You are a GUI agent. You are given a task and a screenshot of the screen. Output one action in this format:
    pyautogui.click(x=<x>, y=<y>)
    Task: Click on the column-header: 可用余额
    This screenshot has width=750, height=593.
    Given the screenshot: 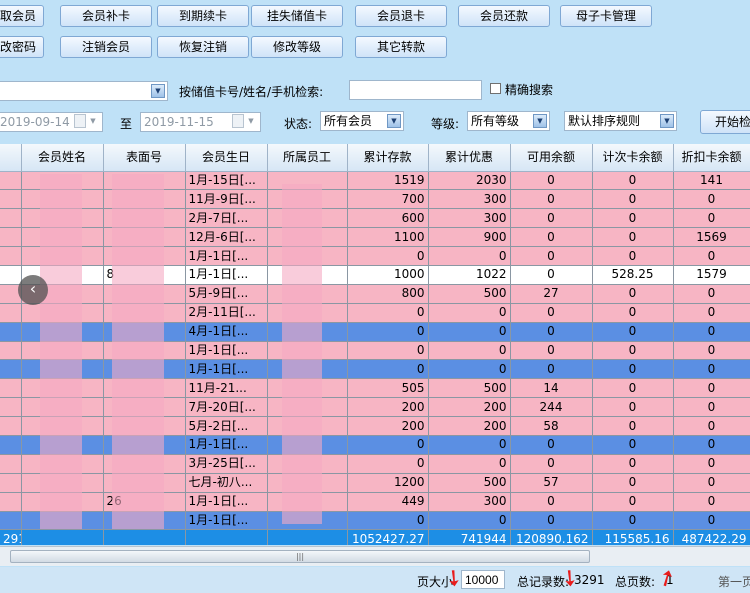 What is the action you would take?
    pyautogui.click(x=551, y=158)
    